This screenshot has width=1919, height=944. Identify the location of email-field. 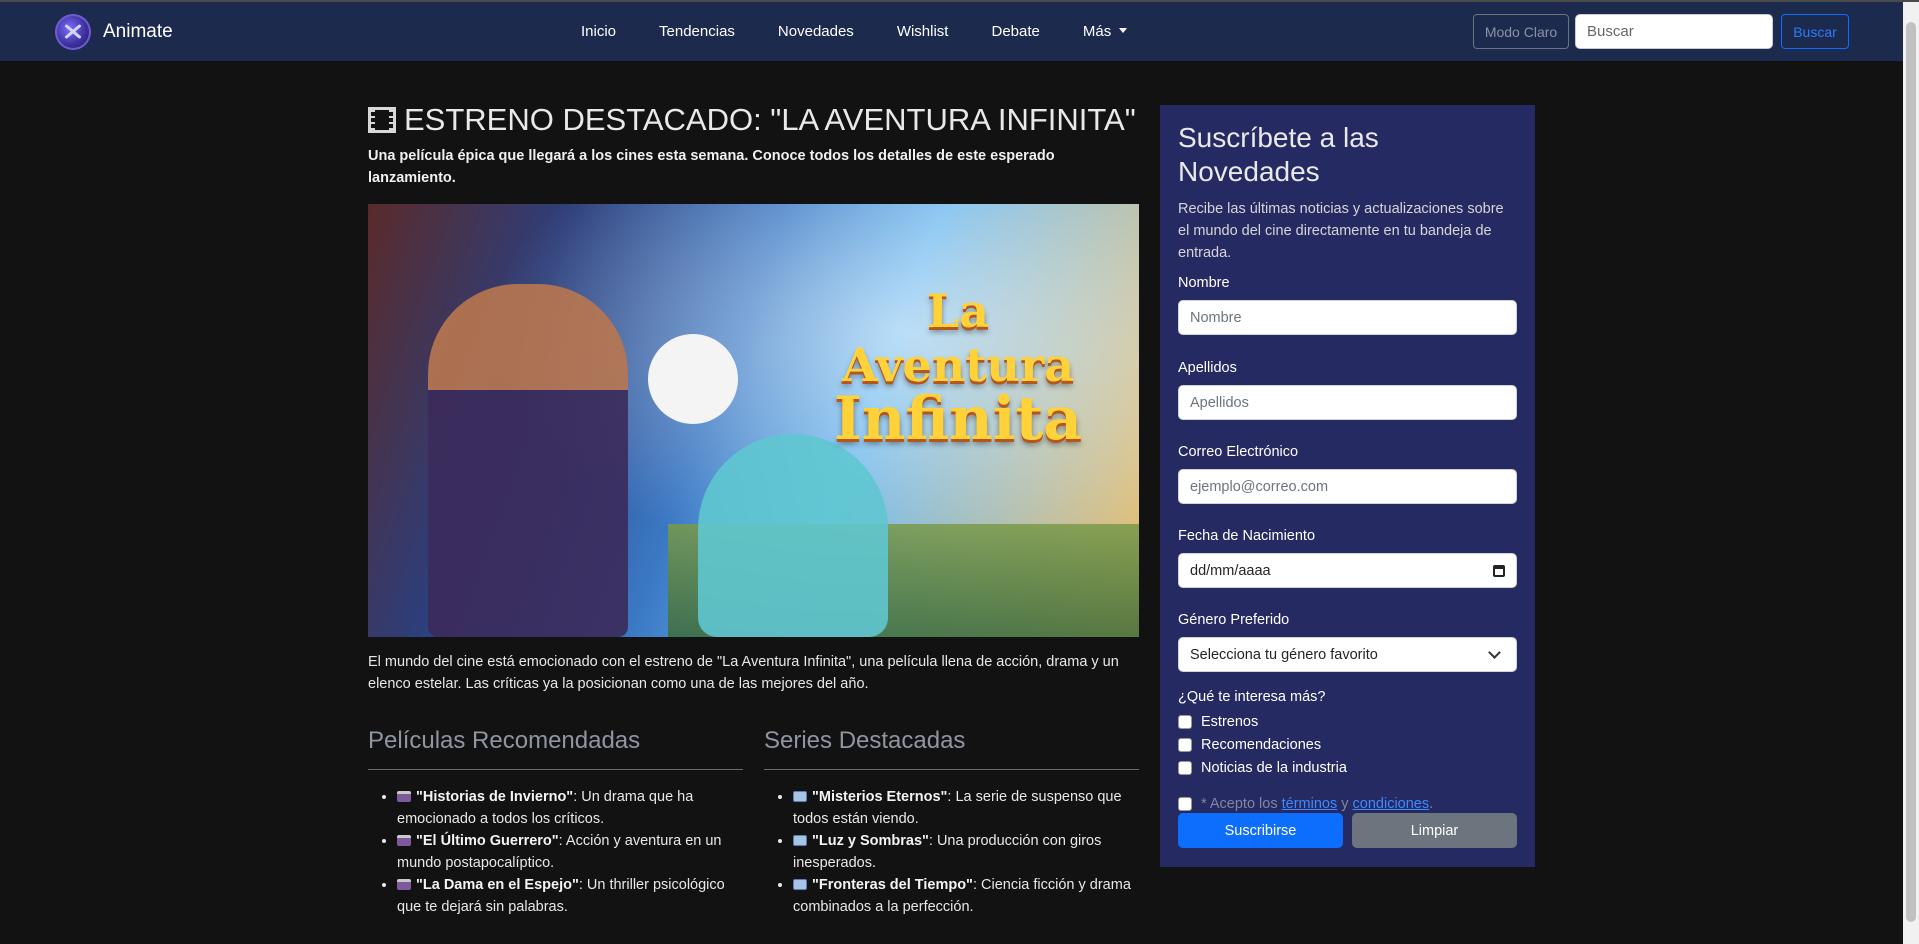
(1347, 486).